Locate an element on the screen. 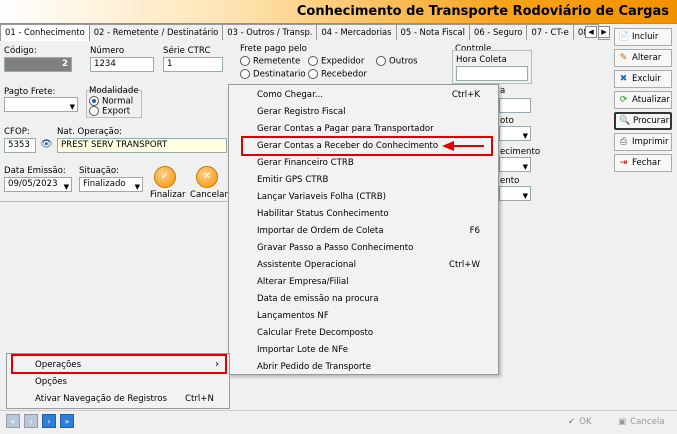 The width and height of the screenshot is (677, 434). tab-seguro: 06 - Seguro is located at coordinates (498, 32).